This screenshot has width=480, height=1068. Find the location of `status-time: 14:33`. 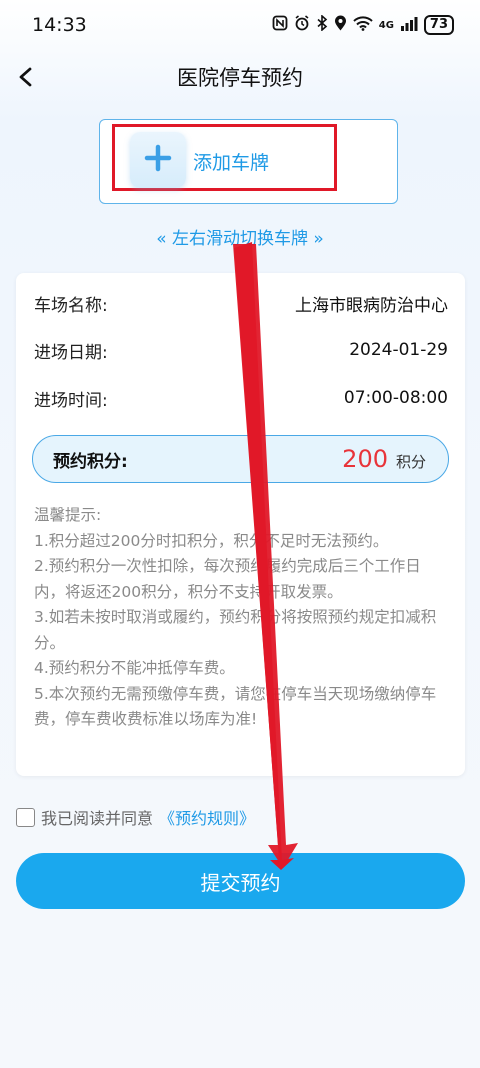

status-time: 14:33 is located at coordinates (59, 25).